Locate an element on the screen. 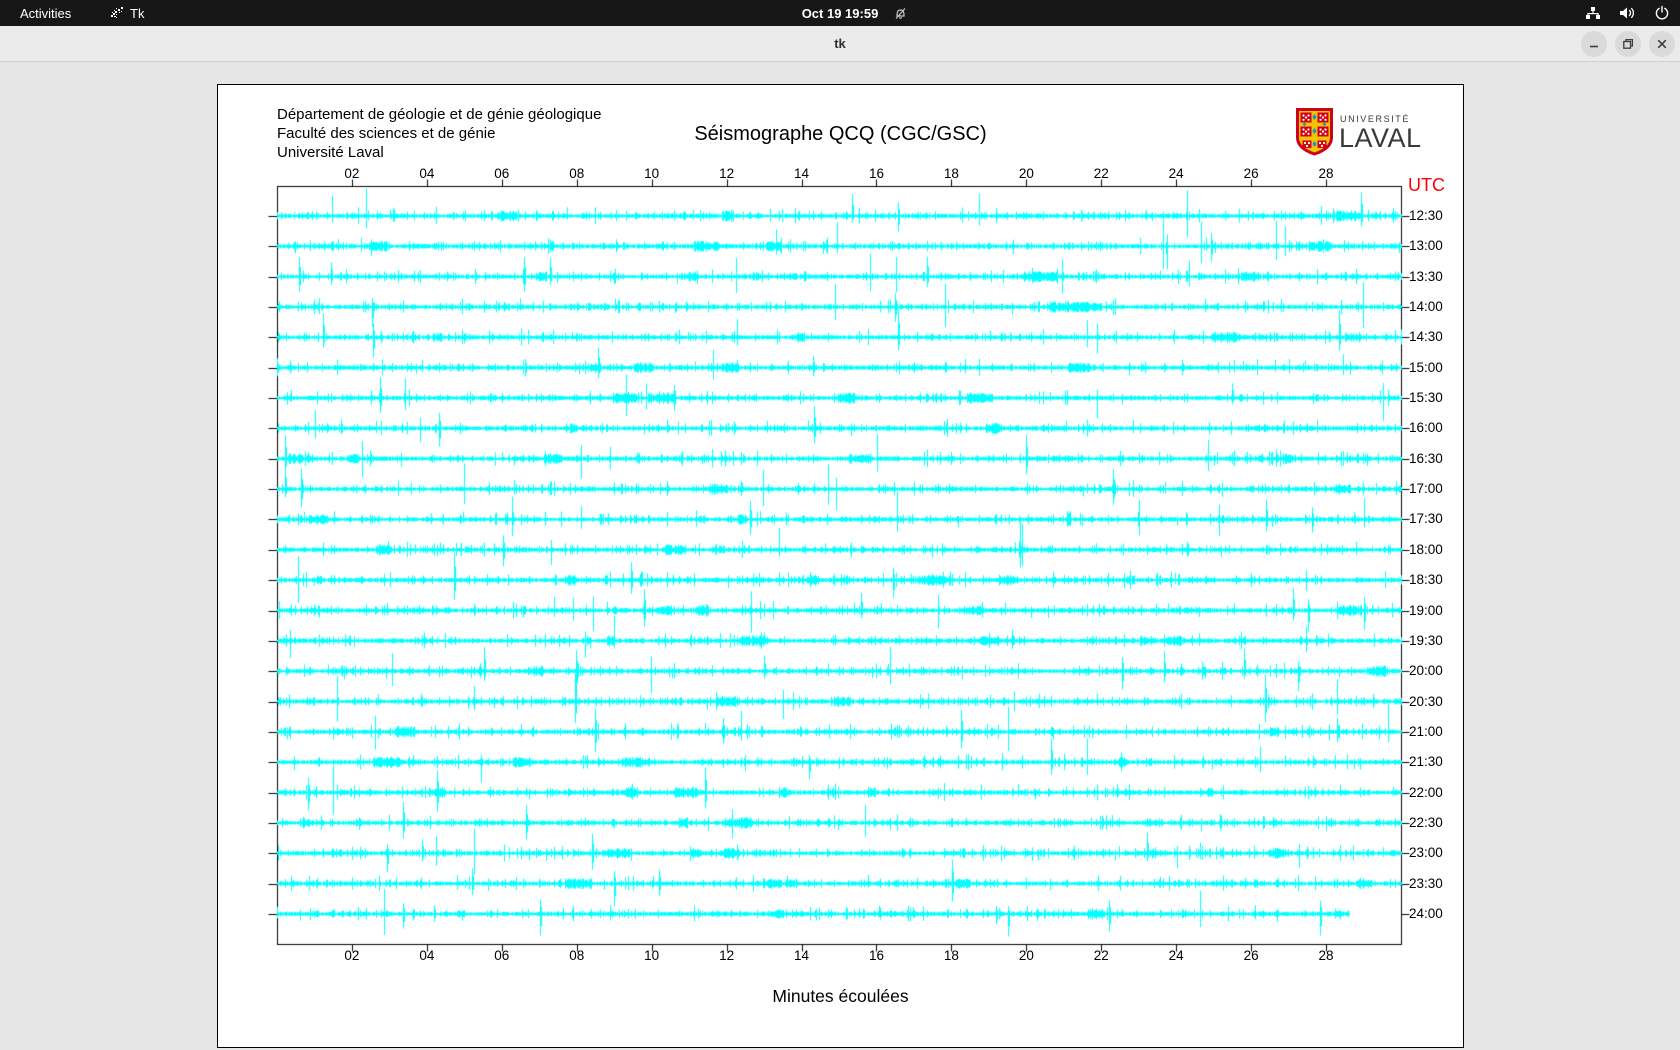 Image resolution: width=1680 pixels, height=1050 pixels. trace-time-label: 18:00 is located at coordinates (1426, 549).